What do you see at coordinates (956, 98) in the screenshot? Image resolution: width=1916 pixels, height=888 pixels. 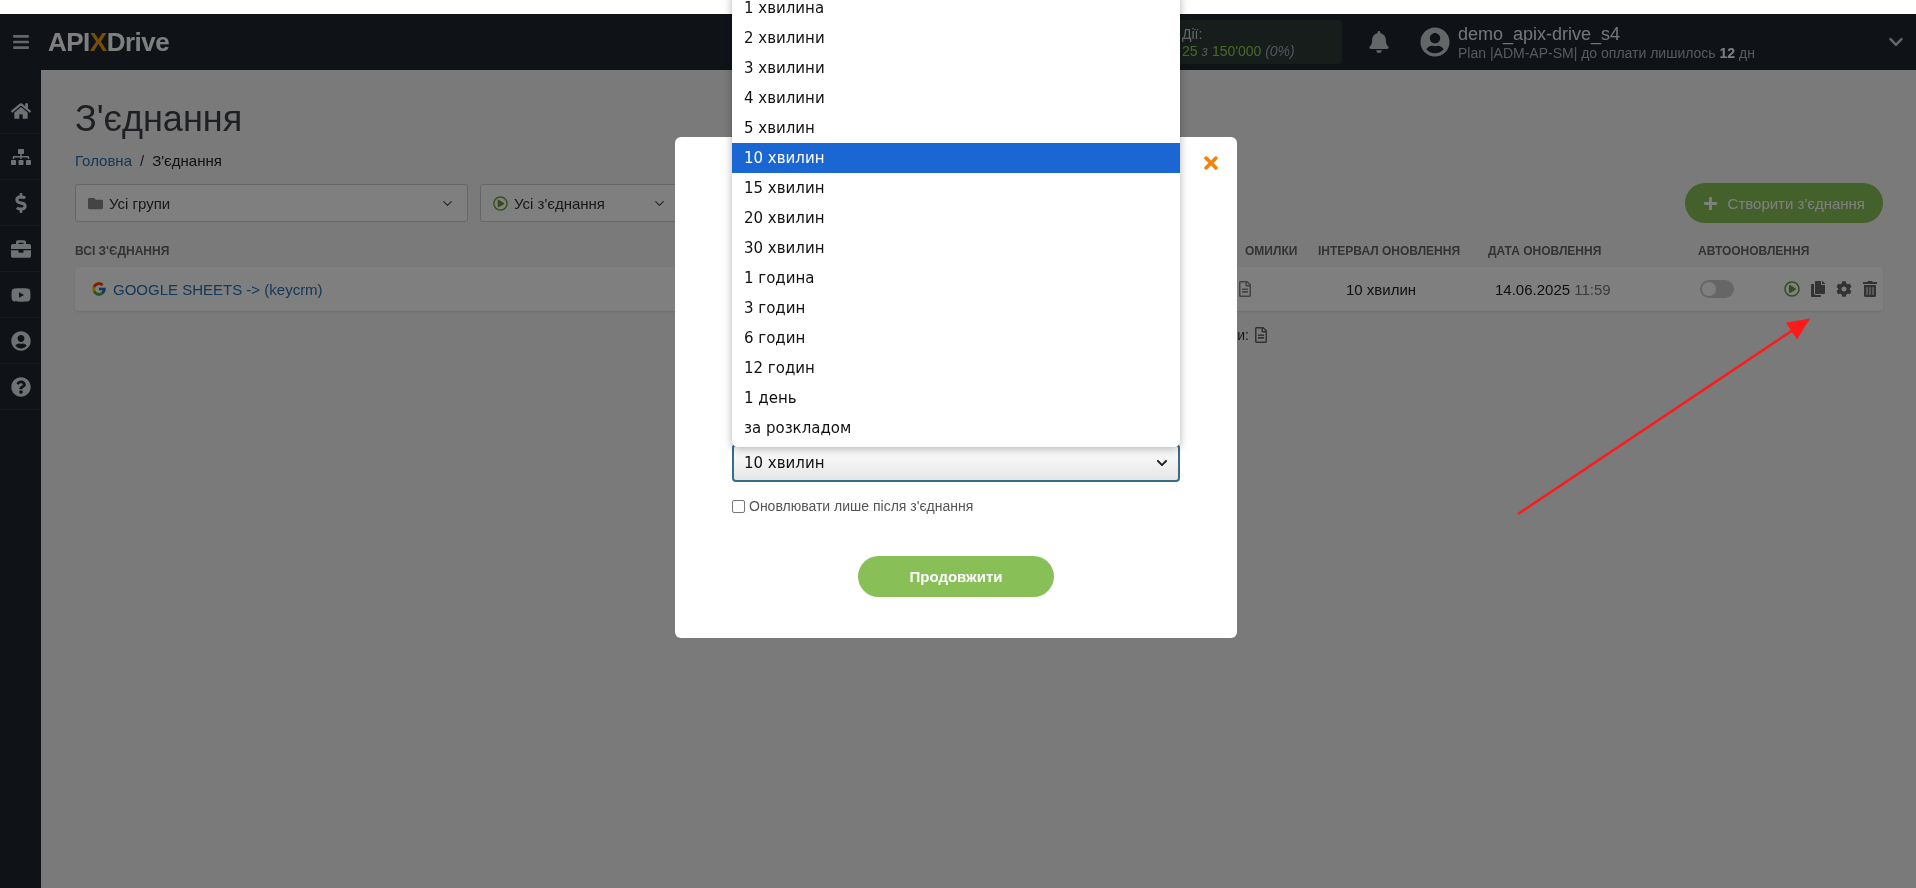 I see `dropdown-option: 4 хвилини` at bounding box center [956, 98].